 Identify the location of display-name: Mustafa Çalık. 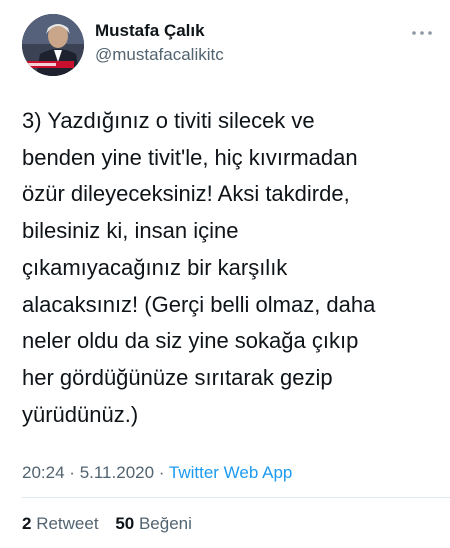
(159, 31).